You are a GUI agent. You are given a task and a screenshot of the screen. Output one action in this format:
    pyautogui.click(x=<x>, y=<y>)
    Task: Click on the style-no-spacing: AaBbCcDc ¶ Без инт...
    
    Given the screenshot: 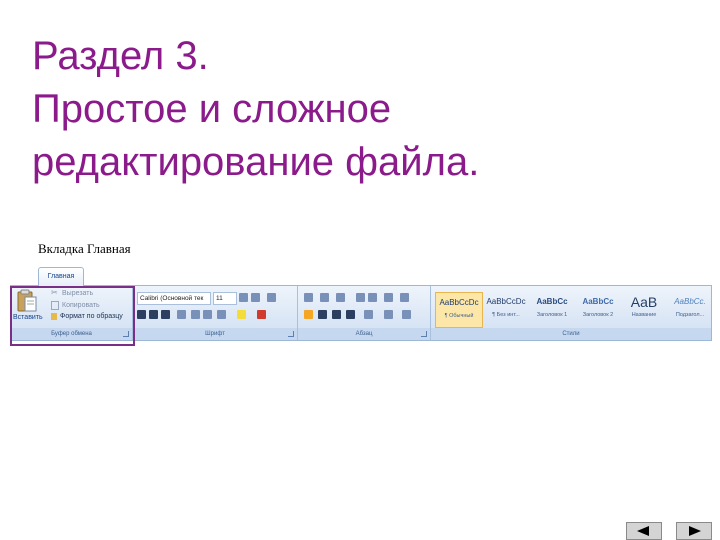 What is the action you would take?
    pyautogui.click(x=506, y=309)
    